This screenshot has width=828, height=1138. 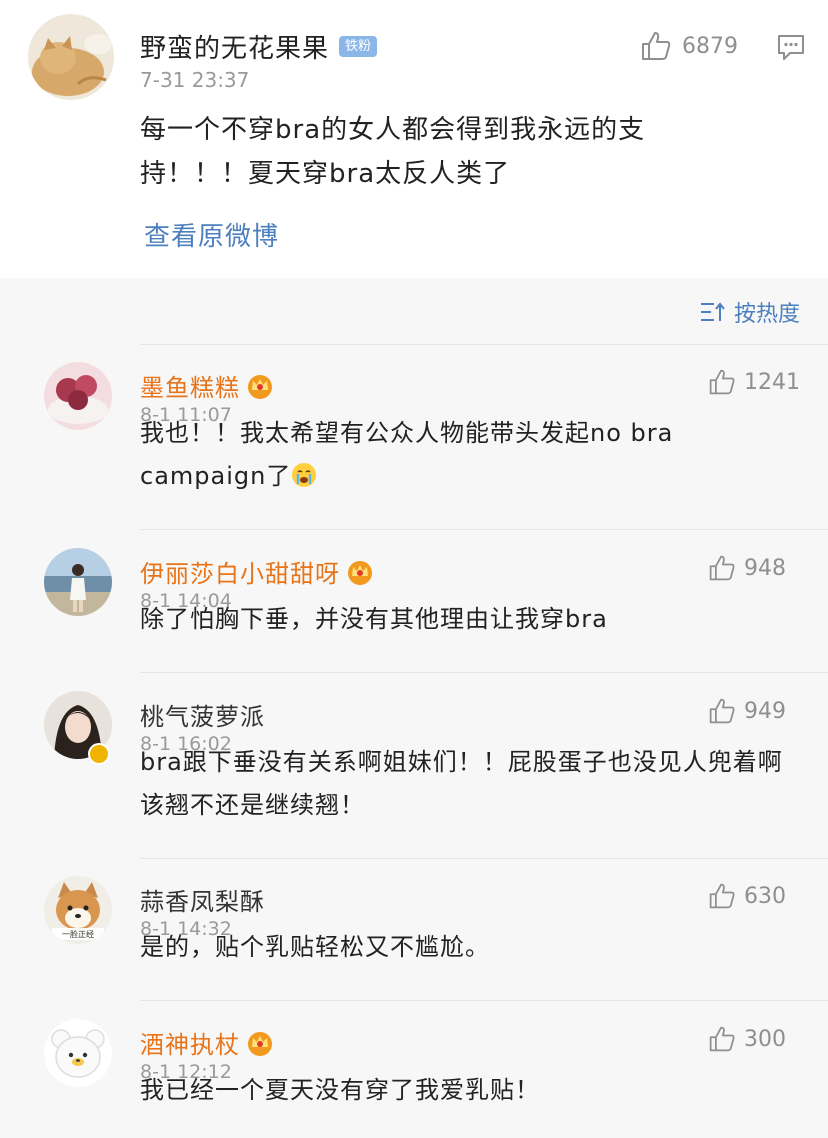 I want to click on comment-text-content: 我也！！我太希望有公众人物能带头发起no bra campaign了, so click(x=407, y=454).